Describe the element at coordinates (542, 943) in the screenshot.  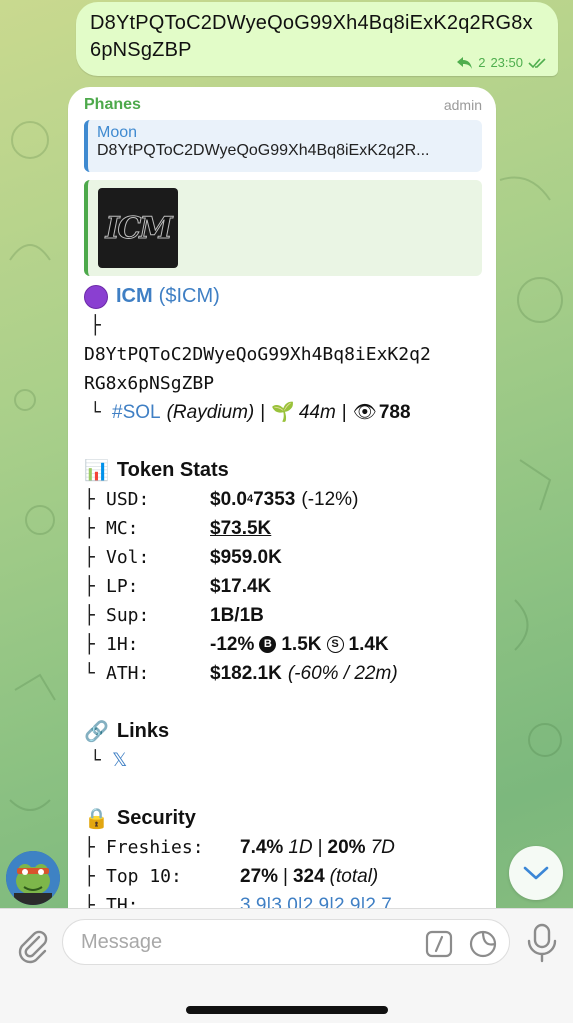
I see `microphone-icon` at that location.